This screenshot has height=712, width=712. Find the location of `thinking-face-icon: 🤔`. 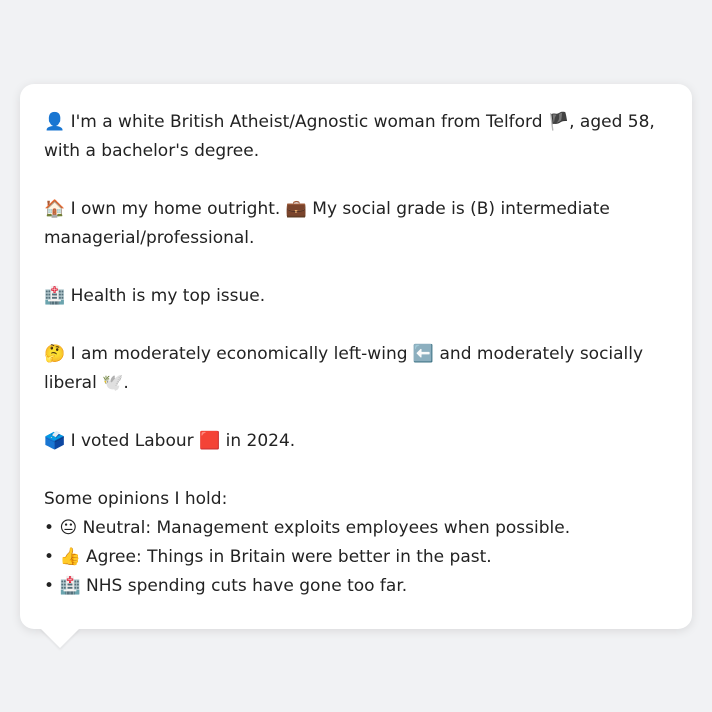

thinking-face-icon: 🤔 is located at coordinates (55, 354).